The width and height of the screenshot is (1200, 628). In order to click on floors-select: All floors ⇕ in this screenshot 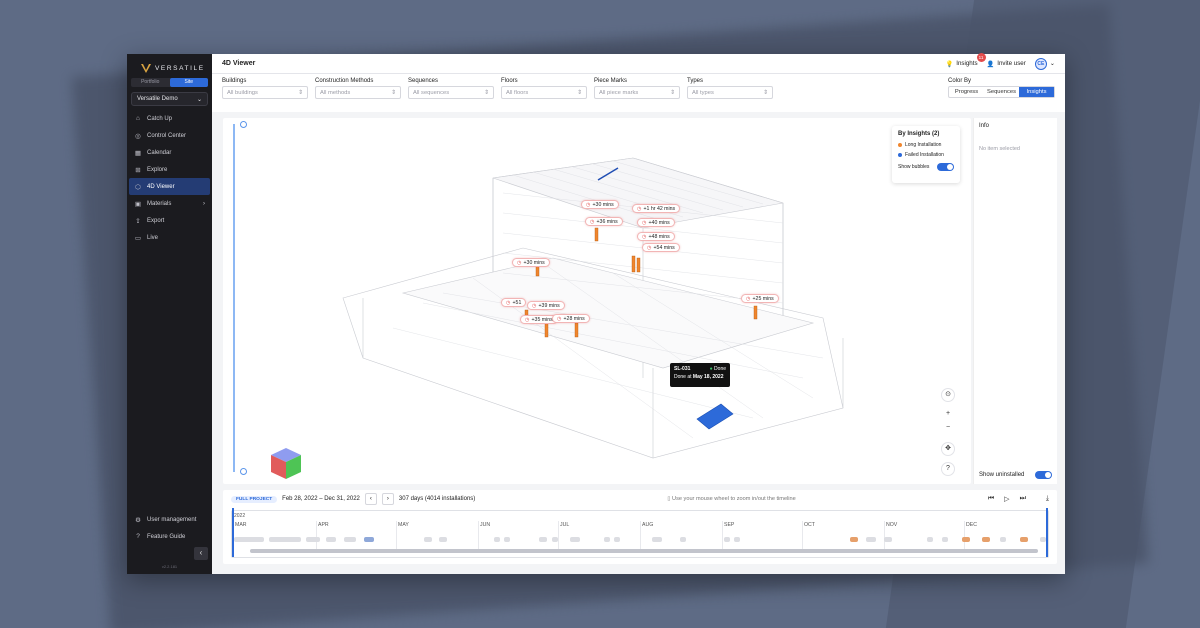, I will do `click(544, 92)`.